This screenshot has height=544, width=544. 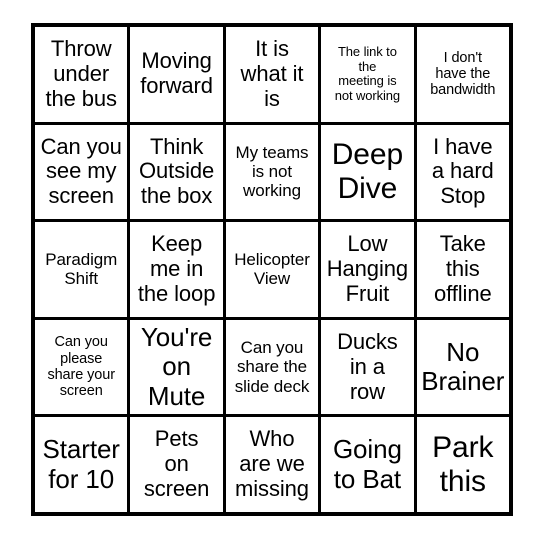 I want to click on bingo-cell-r1-c1: Throw under the bus, so click(x=81, y=74).